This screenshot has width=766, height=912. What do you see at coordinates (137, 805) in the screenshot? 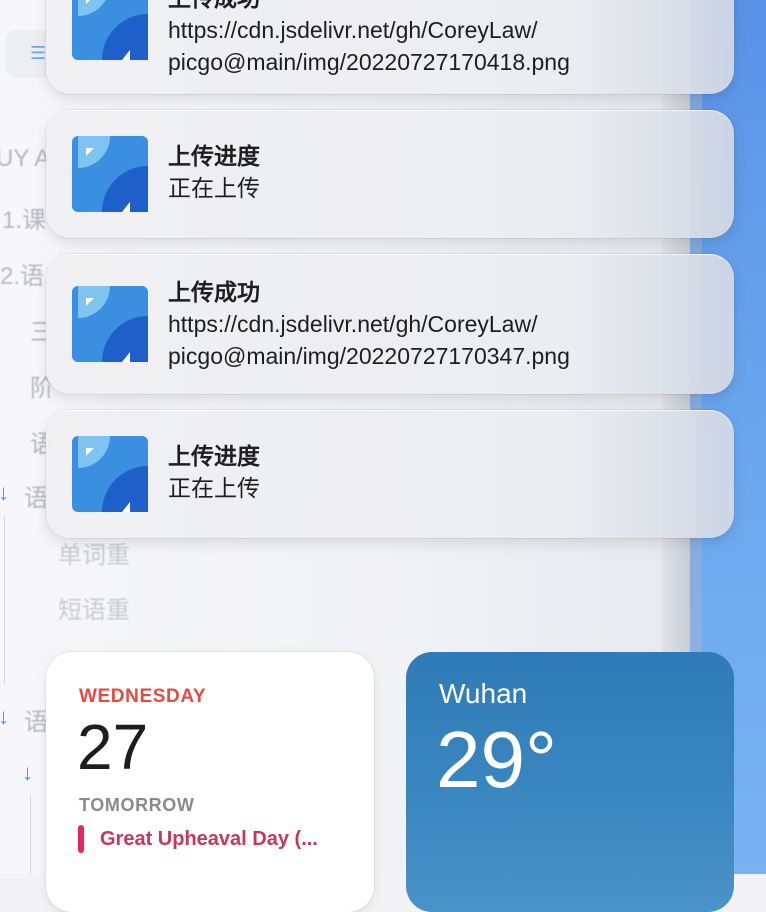
I see `calendar-section-label: TOMORROW` at bounding box center [137, 805].